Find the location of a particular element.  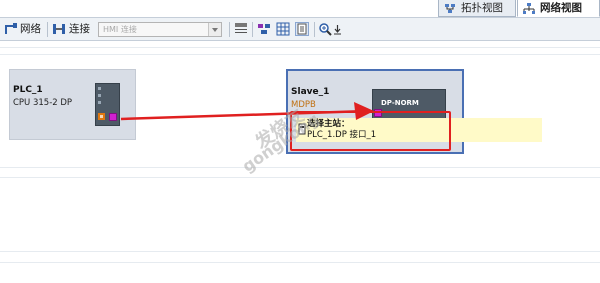

tab-network-view-label: 网络视图 is located at coordinates (561, 8).